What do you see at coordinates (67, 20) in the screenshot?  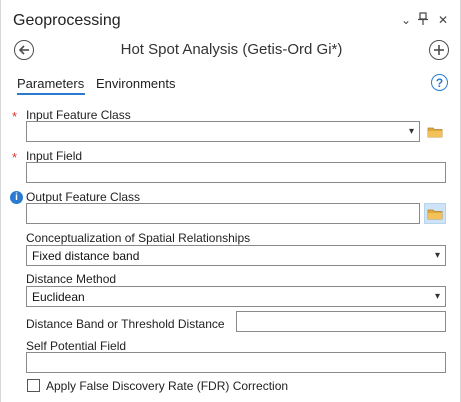 I see `pane-title: Geoprocessing` at bounding box center [67, 20].